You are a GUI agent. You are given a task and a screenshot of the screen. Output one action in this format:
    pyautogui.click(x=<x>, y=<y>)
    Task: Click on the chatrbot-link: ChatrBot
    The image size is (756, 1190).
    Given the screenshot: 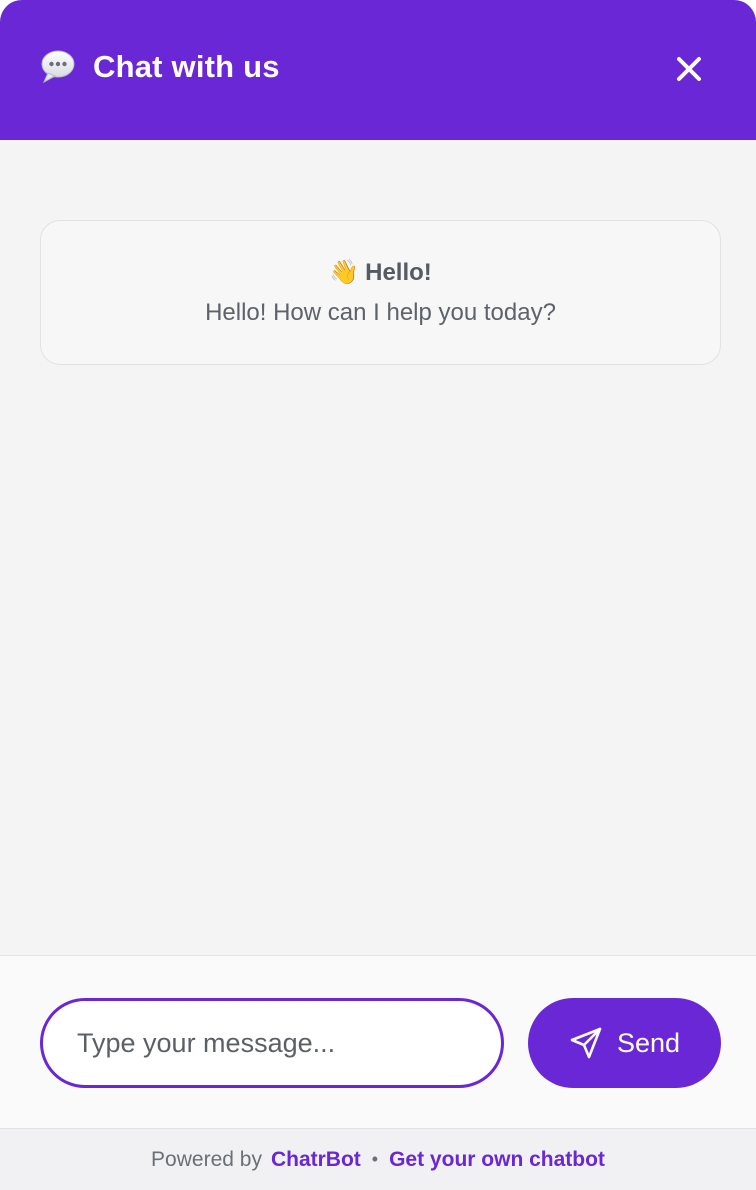 What is the action you would take?
    pyautogui.click(x=316, y=1160)
    